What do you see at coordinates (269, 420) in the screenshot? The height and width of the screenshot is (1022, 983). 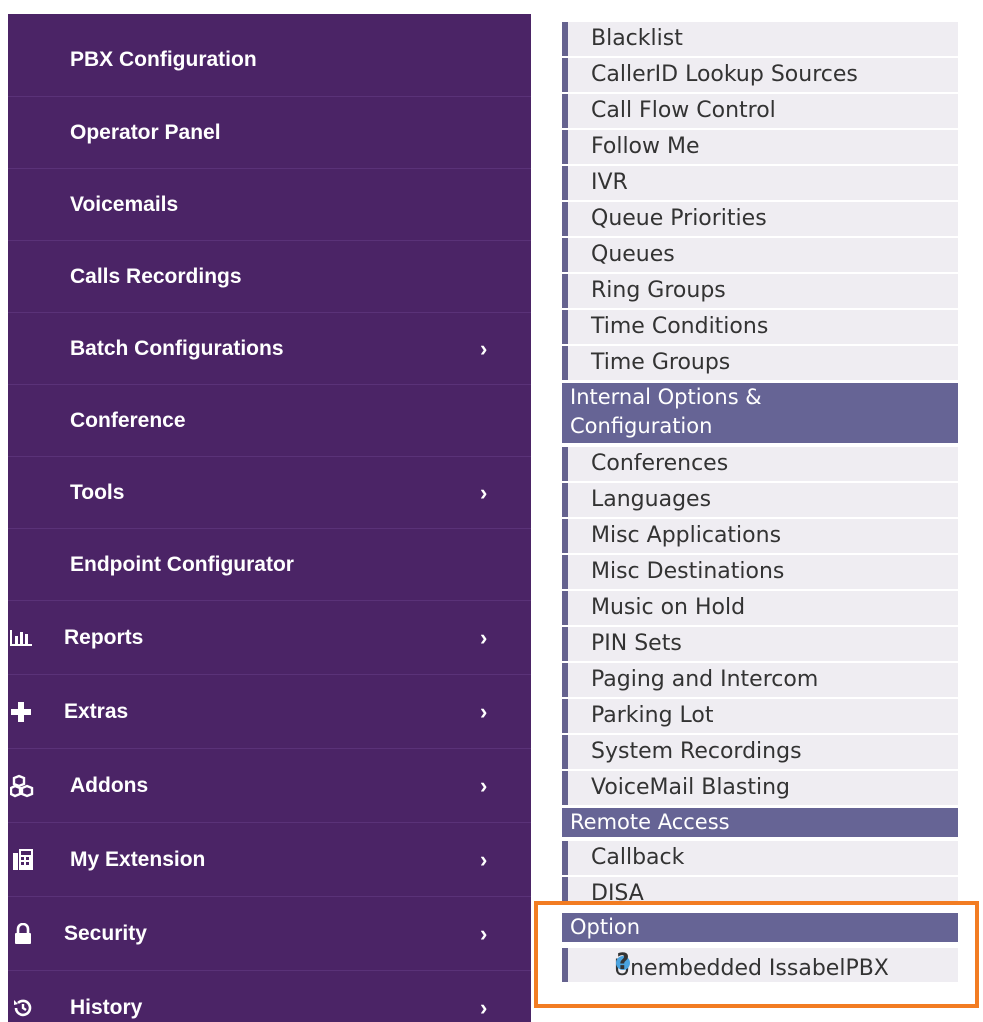 I see `sidebar-item-conference: Conference` at bounding box center [269, 420].